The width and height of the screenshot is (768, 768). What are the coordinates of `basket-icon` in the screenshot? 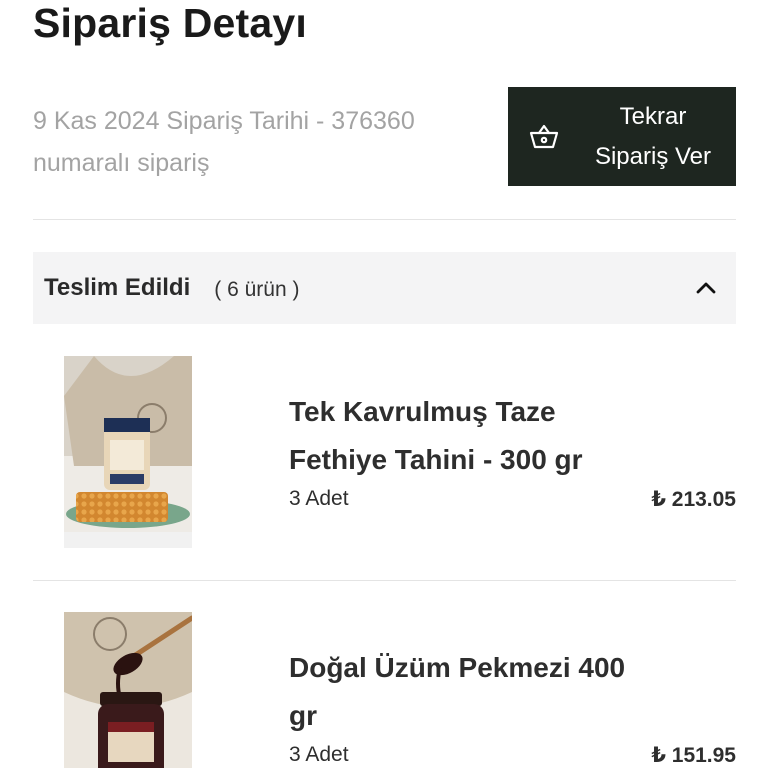 It's located at (544, 137).